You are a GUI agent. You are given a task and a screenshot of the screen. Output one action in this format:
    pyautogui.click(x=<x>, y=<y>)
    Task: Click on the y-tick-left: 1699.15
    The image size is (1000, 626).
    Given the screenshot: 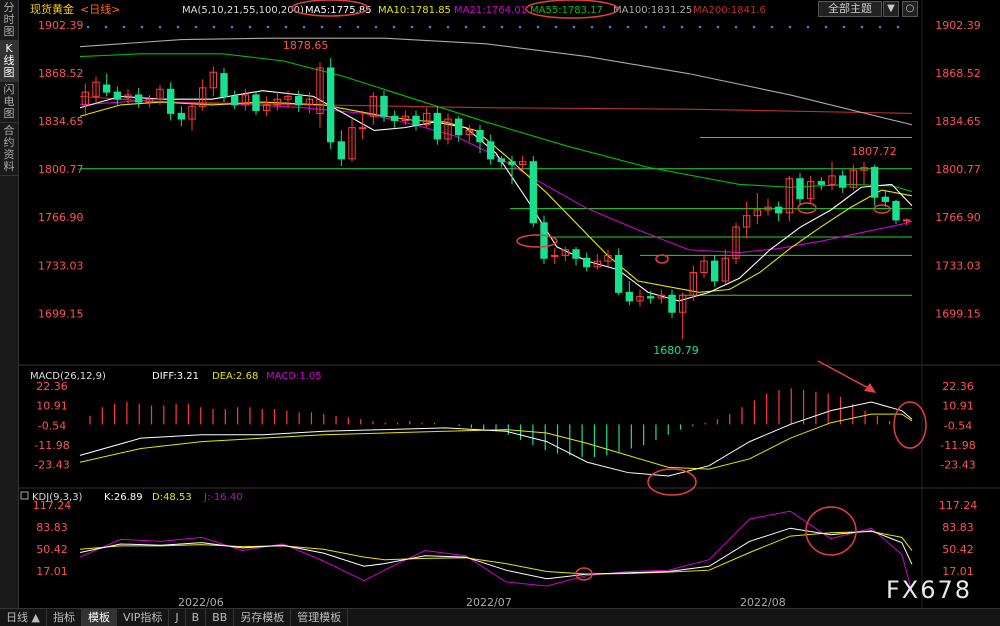 What is the action you would take?
    pyautogui.click(x=61, y=313)
    